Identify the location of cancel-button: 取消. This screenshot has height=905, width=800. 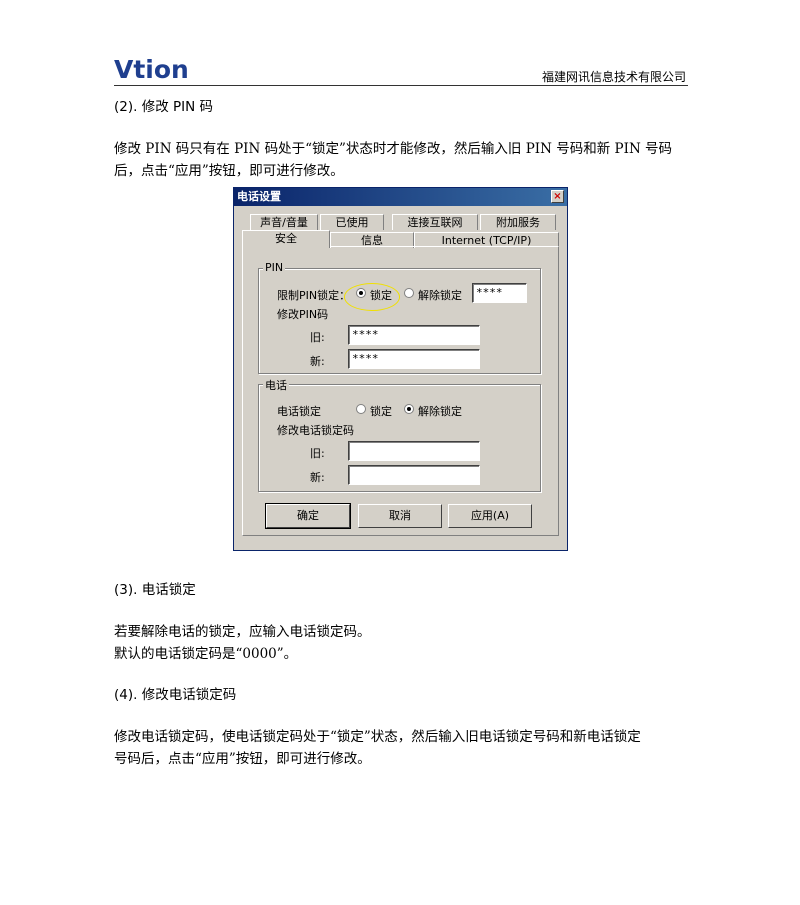
(400, 516).